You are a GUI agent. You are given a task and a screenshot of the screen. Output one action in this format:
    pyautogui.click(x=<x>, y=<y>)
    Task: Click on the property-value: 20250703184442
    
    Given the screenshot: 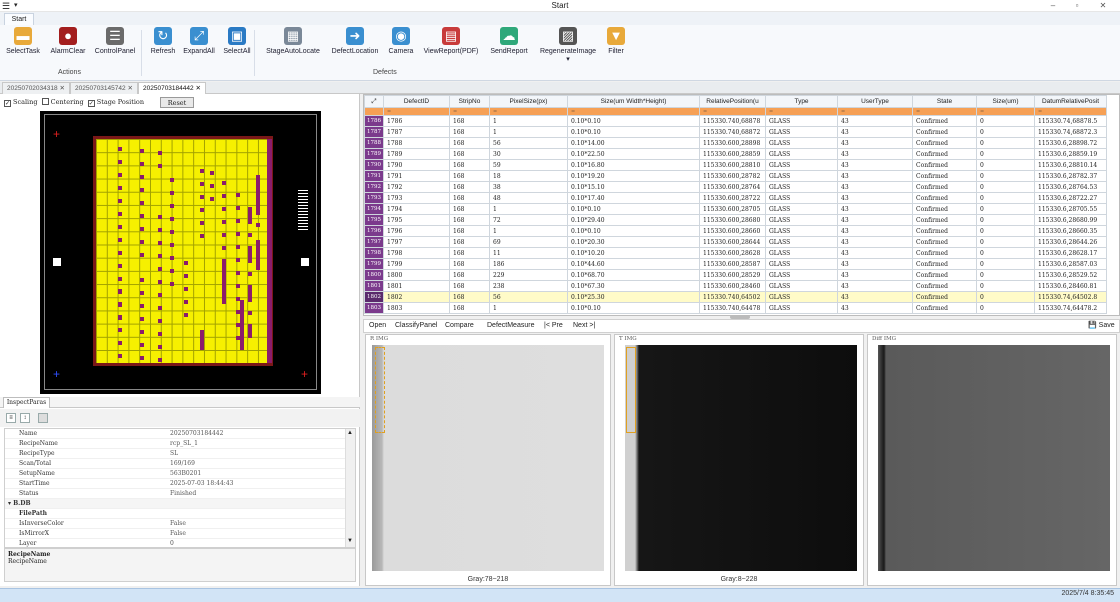 What is the action you would take?
    pyautogui.click(x=197, y=433)
    